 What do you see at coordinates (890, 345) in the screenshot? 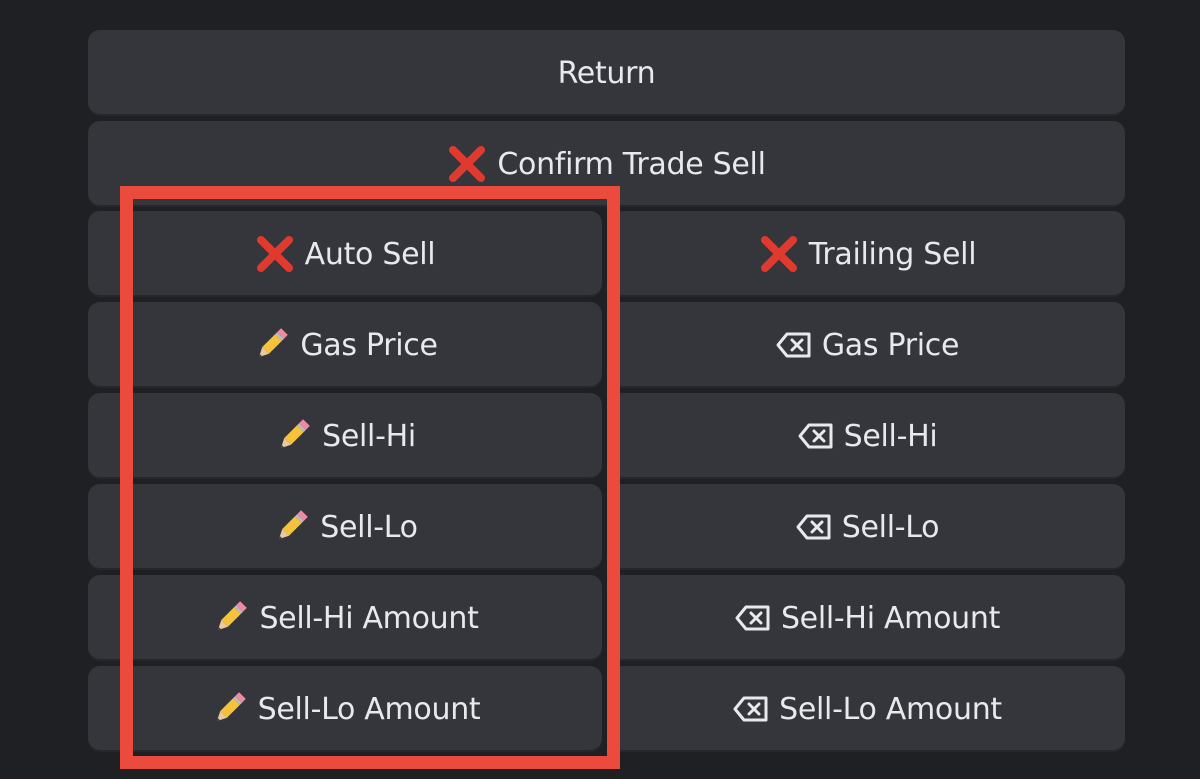
I see `clear-gas-price-label: Gas Price` at bounding box center [890, 345].